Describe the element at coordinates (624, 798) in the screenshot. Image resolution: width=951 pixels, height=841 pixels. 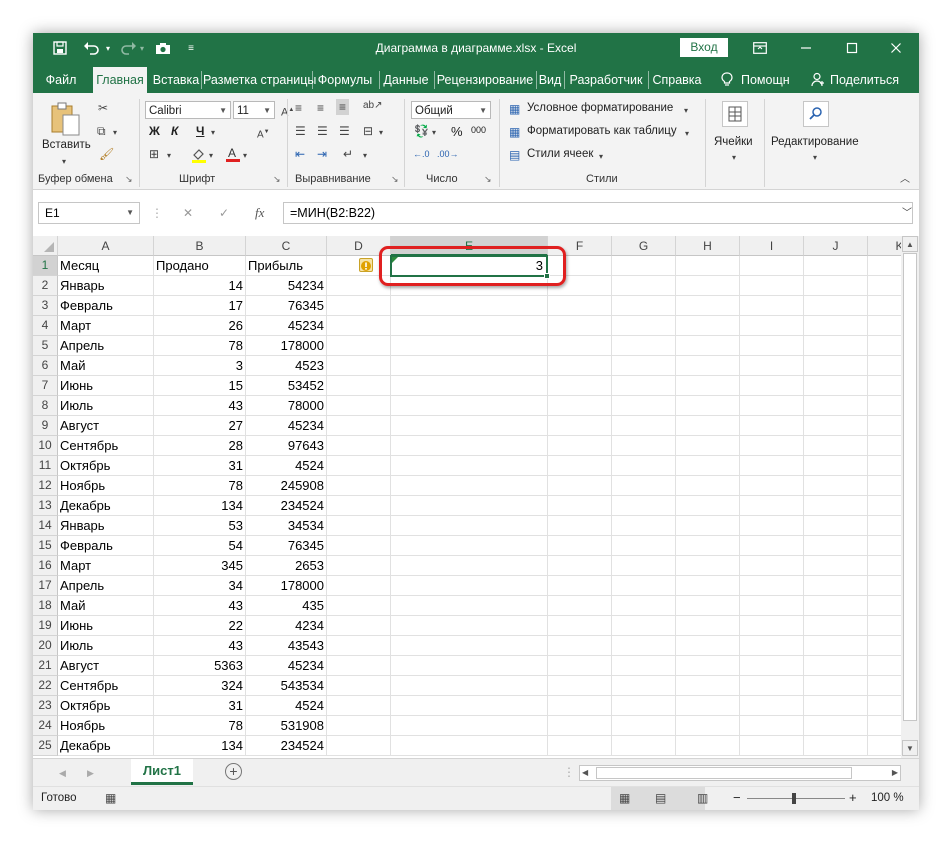
I see `normal-view-icon: ▦` at that location.